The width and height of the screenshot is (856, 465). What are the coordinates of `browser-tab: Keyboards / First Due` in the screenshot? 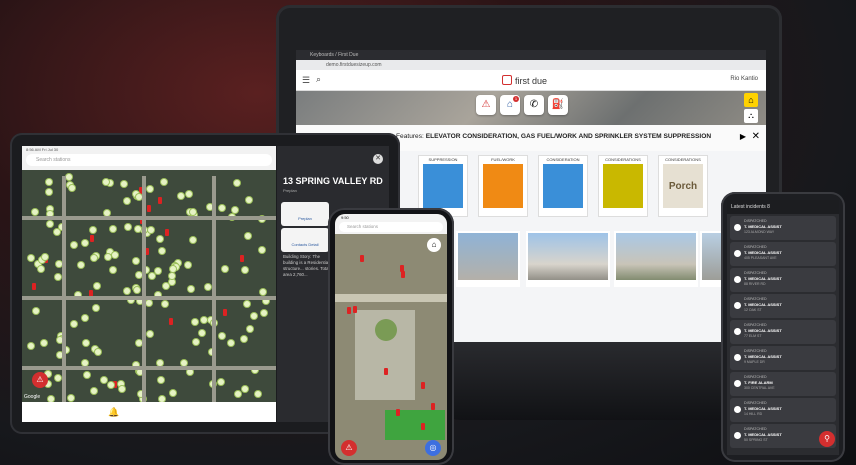 It's located at (531, 55).